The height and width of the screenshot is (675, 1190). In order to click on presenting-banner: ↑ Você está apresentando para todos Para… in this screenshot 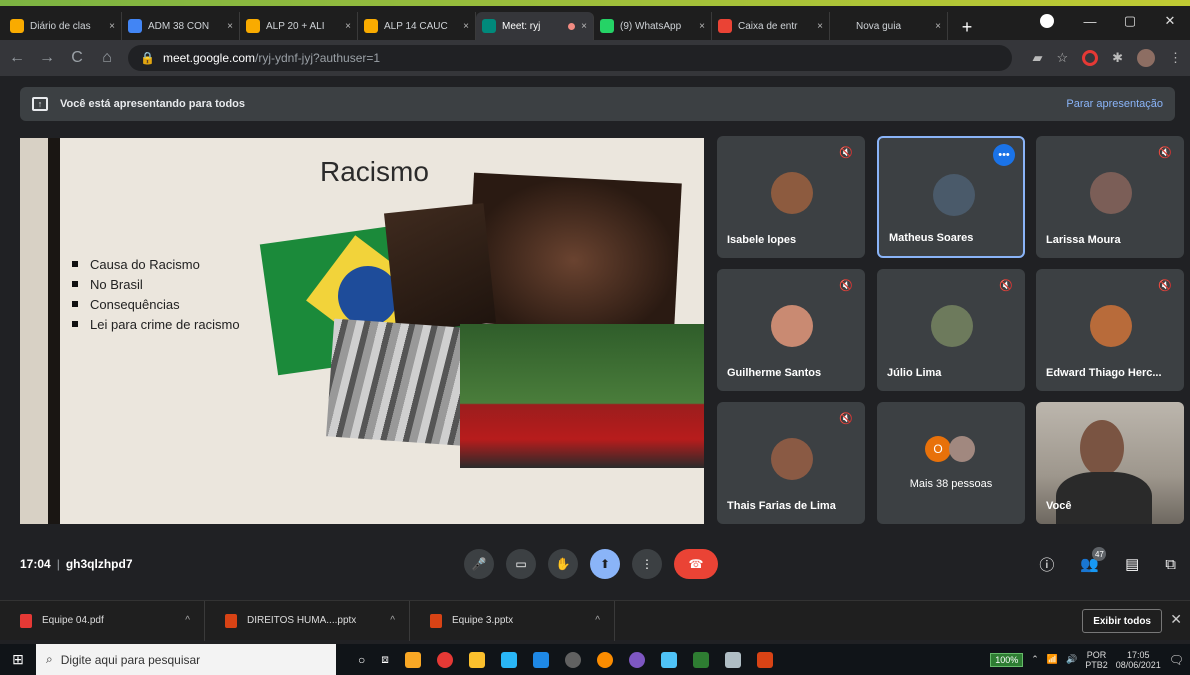, I will do `click(597, 104)`.